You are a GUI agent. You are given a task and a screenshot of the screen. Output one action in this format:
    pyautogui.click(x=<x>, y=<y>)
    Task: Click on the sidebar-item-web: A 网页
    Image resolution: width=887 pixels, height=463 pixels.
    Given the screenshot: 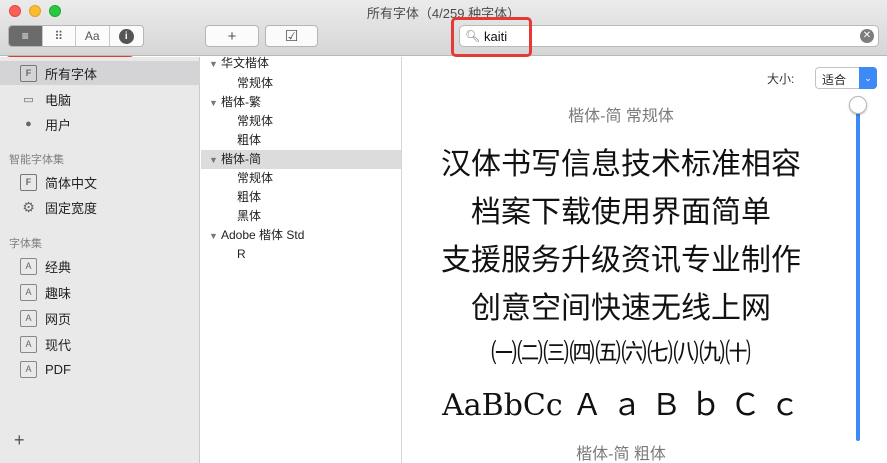 What is the action you would take?
    pyautogui.click(x=100, y=318)
    